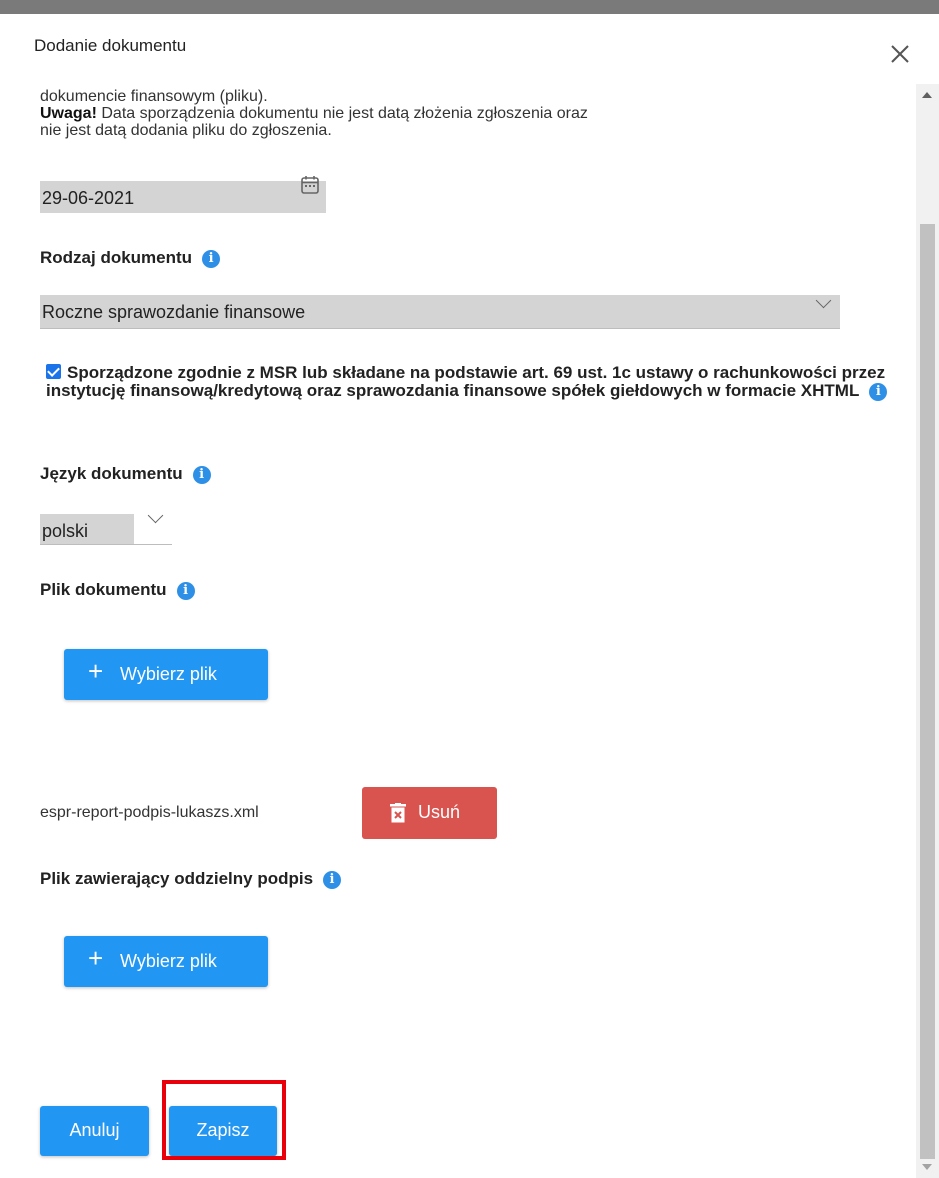 This screenshot has width=939, height=1178. Describe the element at coordinates (111, 473) in the screenshot. I see `language-label-text: Język dokumentu` at that location.